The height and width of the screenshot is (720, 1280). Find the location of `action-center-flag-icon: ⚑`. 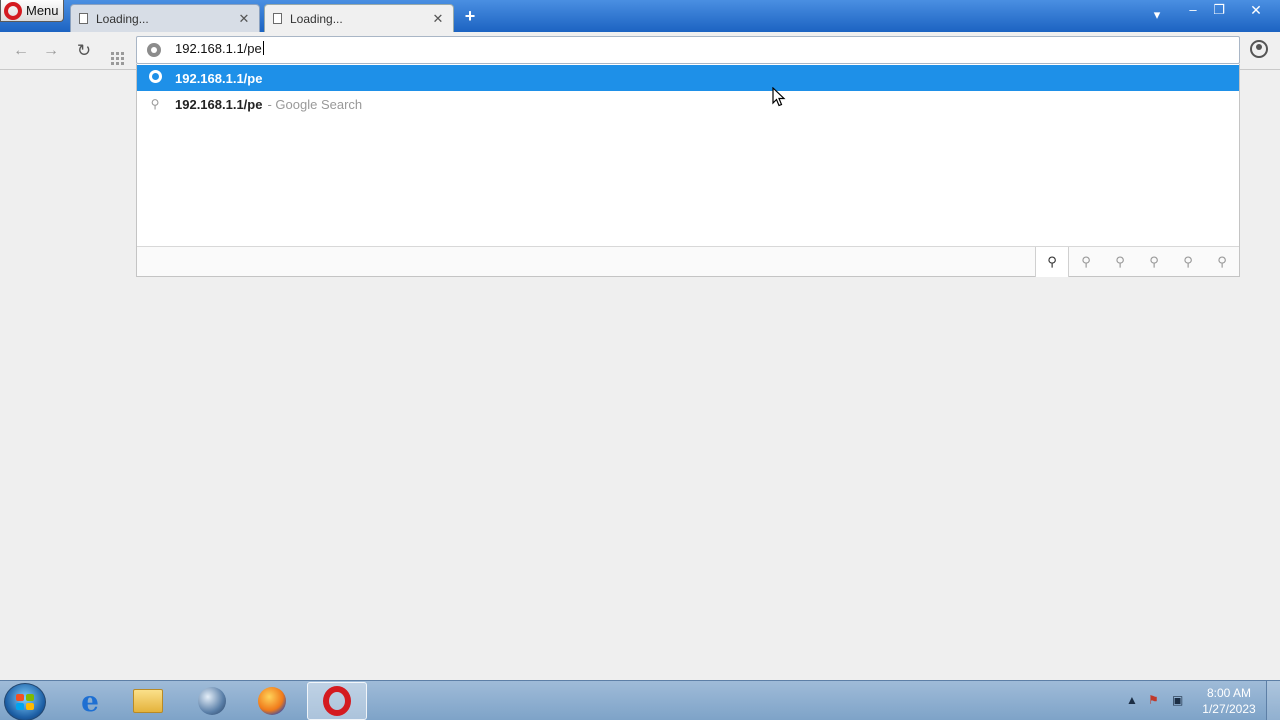

action-center-flag-icon: ⚑ is located at coordinates (1153, 700).